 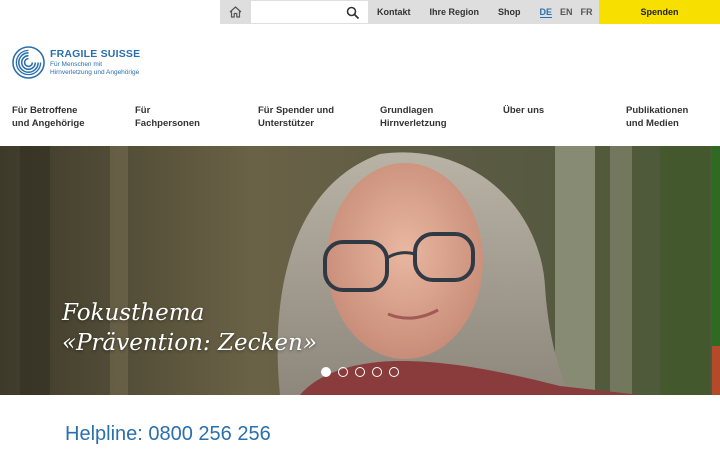 I want to click on home-icon, so click(x=235, y=12).